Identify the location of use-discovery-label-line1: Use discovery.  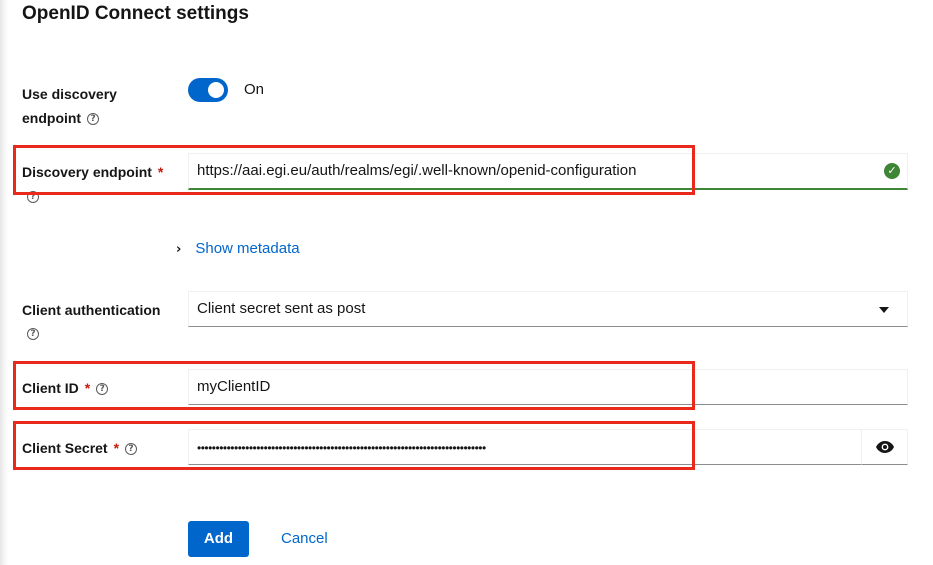
(69, 94).